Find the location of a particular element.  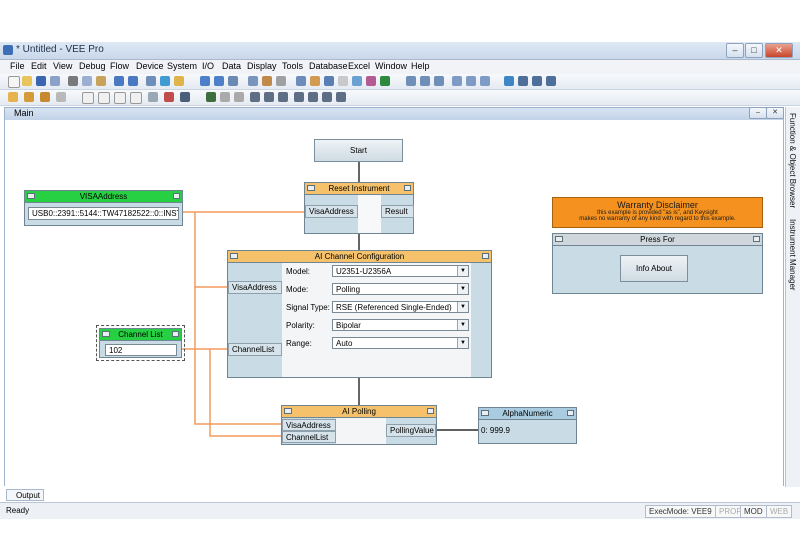

ai-polling-body is located at coordinates (361, 431).